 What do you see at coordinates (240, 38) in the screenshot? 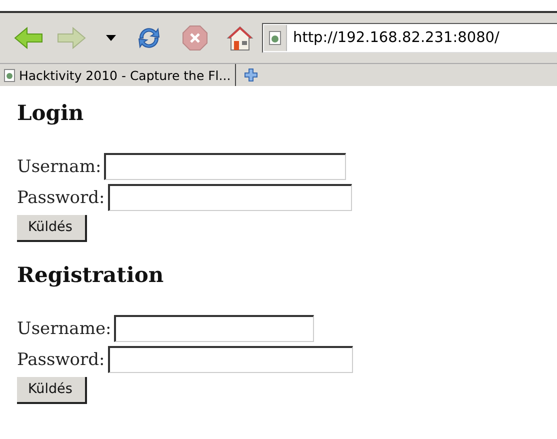
I see `home-icon` at bounding box center [240, 38].